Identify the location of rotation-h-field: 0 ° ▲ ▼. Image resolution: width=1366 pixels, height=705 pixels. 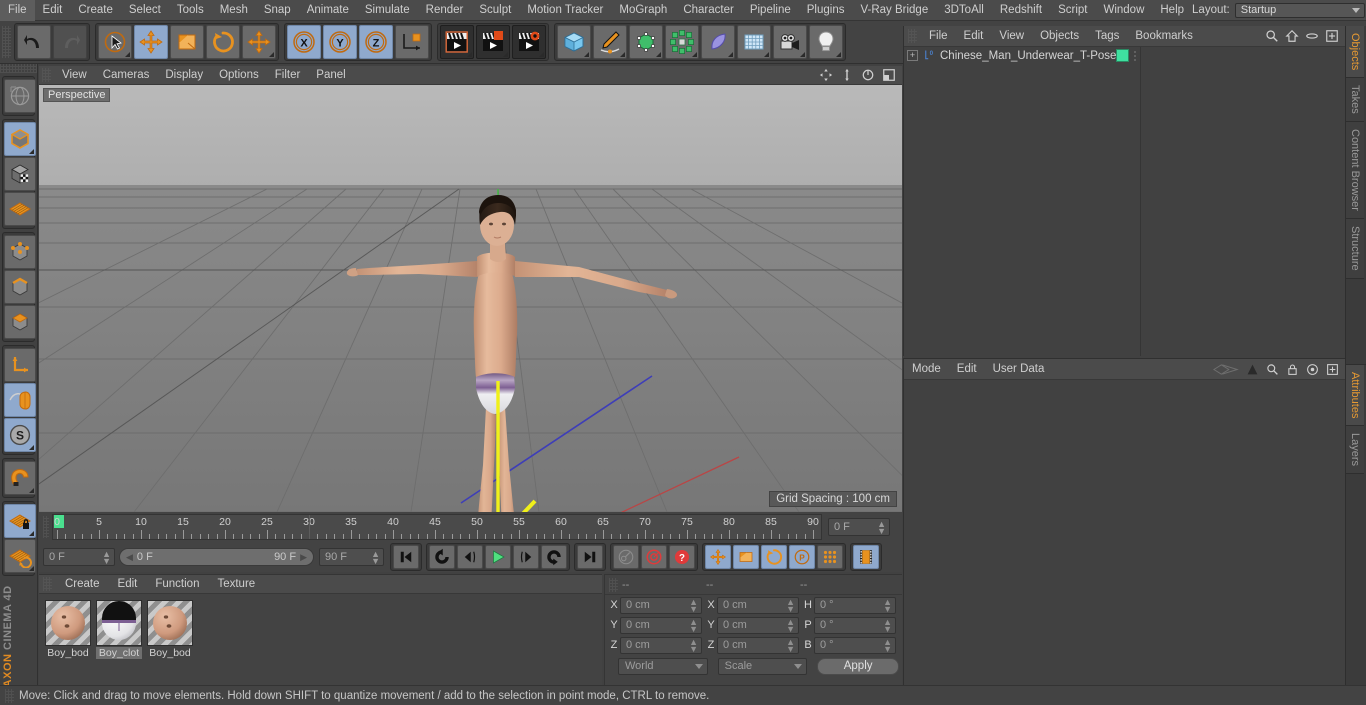
(855, 605).